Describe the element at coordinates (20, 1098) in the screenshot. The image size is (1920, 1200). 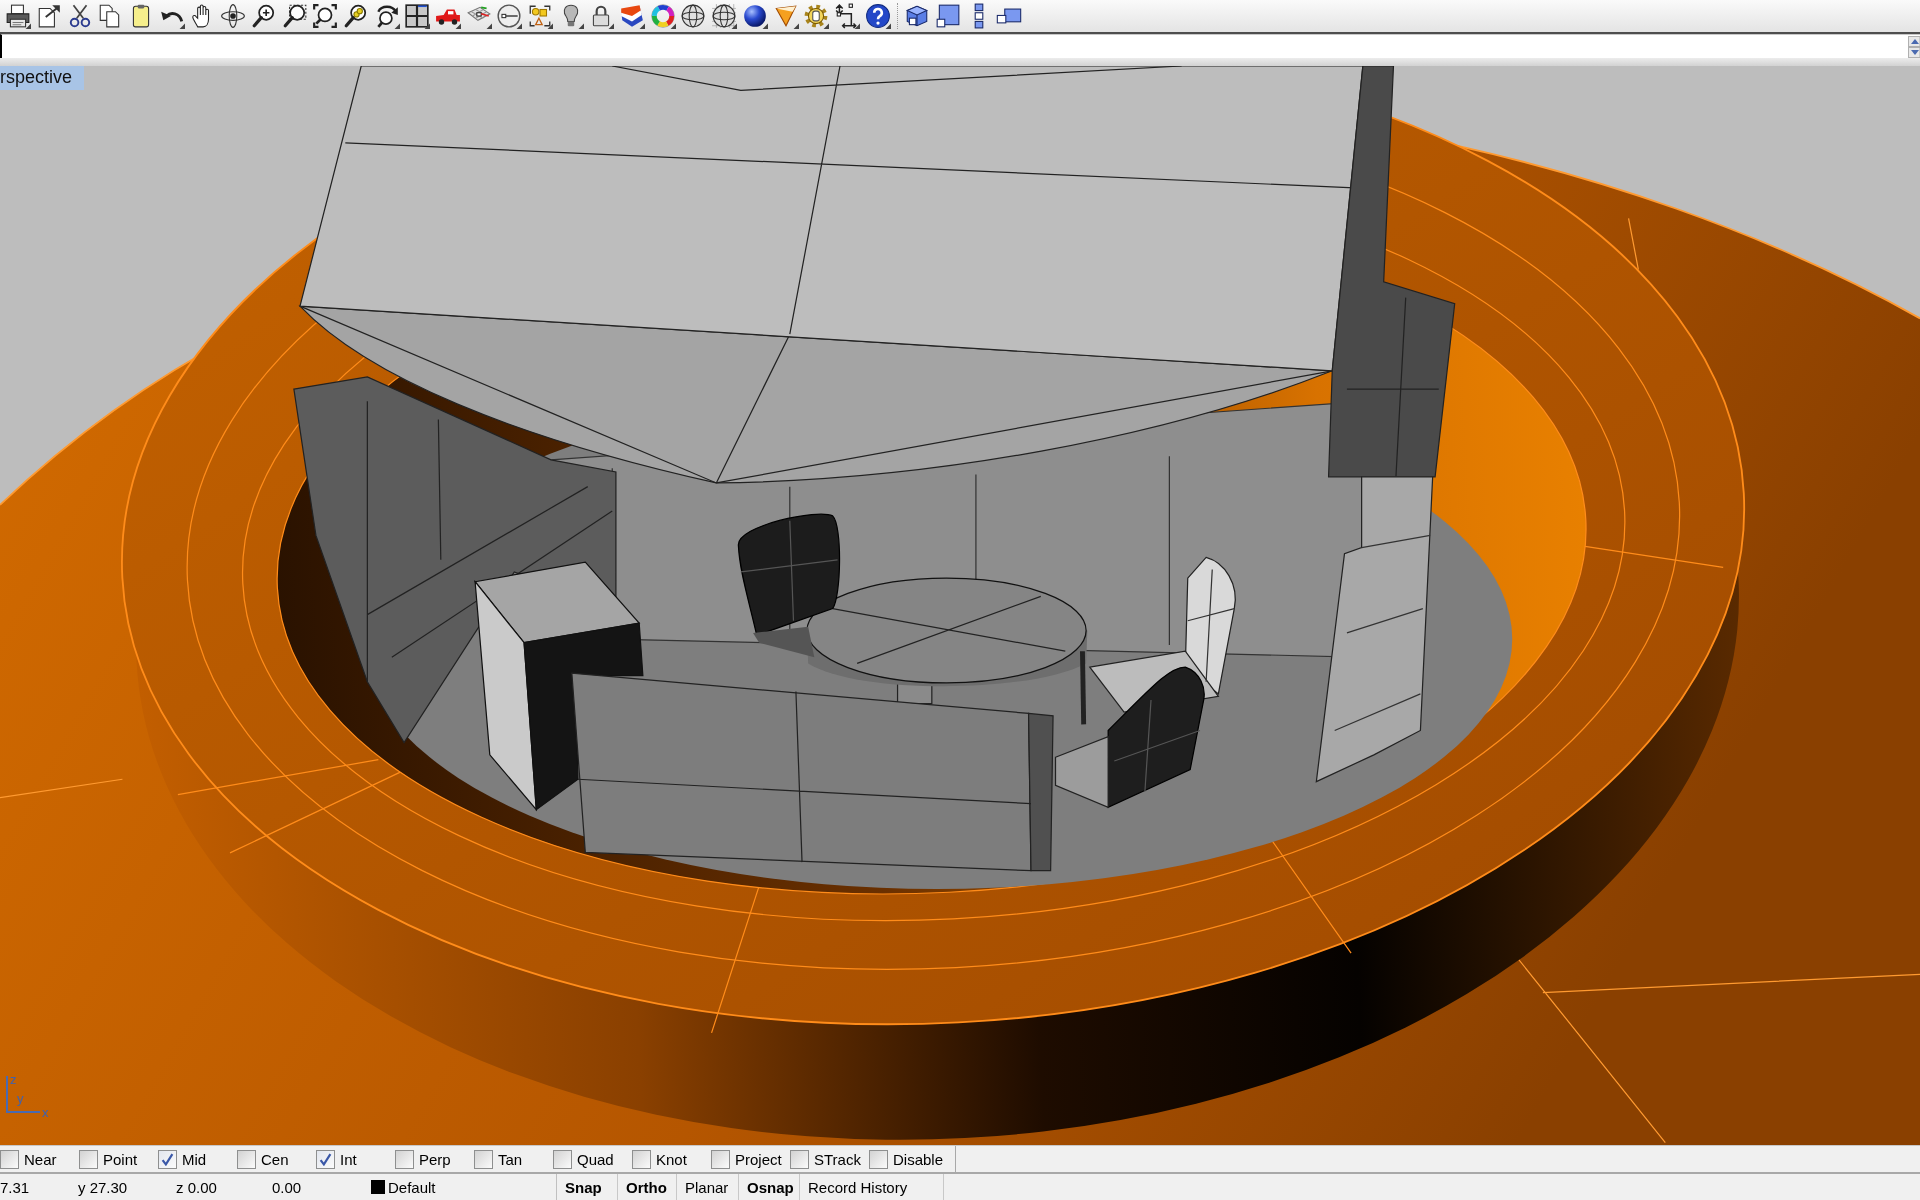
I see `axis-label: y` at that location.